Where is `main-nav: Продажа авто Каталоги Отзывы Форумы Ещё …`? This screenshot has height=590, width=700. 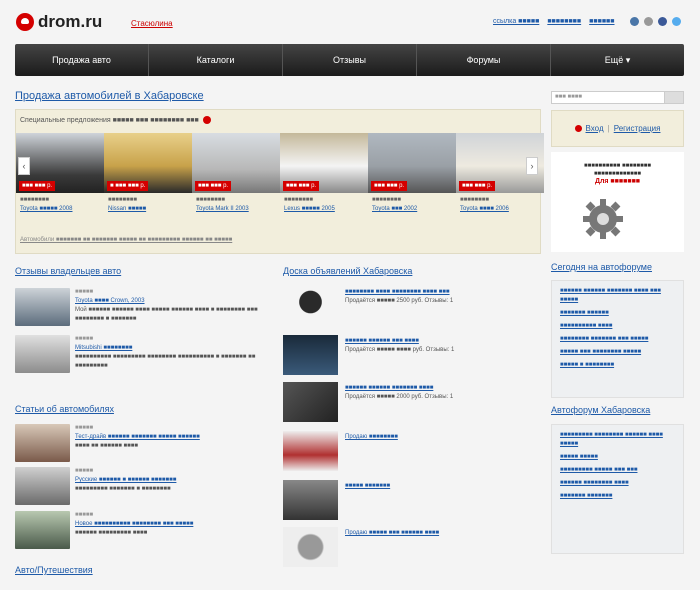 main-nav: Продажа авто Каталоги Отзывы Форумы Ещё … is located at coordinates (349, 60).